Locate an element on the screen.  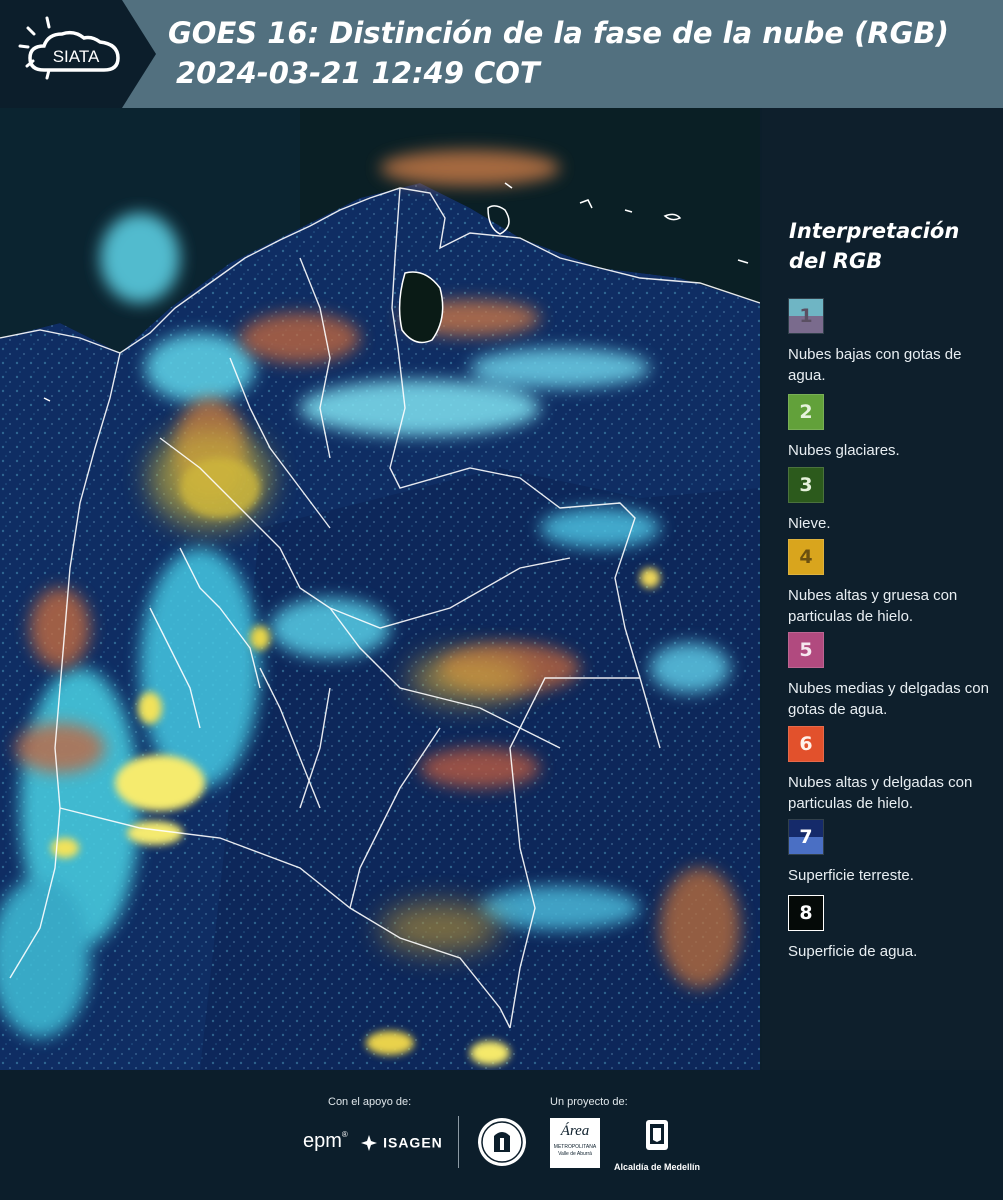
isagen-logo: ISAGEN is located at coordinates (401, 1142).